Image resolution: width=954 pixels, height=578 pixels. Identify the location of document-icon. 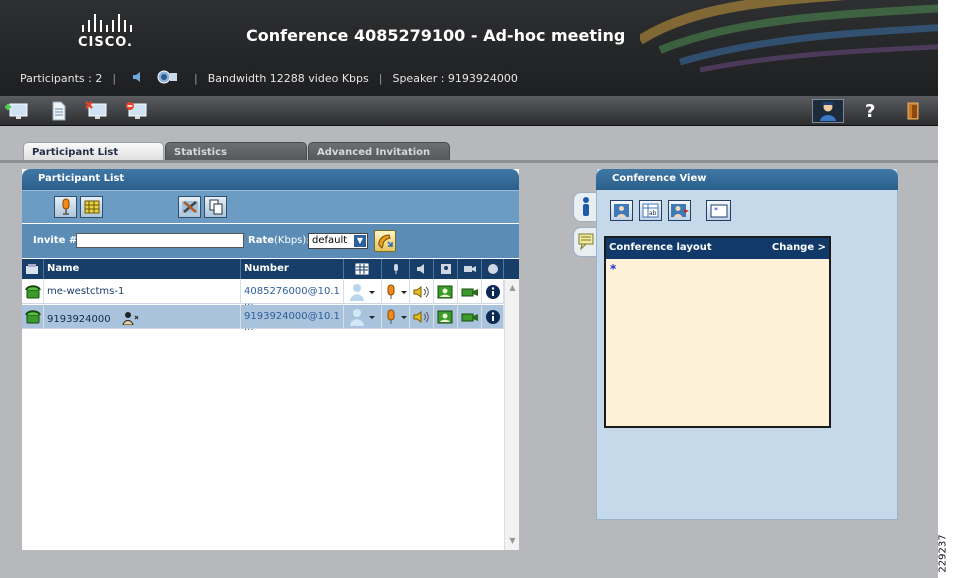
(59, 111).